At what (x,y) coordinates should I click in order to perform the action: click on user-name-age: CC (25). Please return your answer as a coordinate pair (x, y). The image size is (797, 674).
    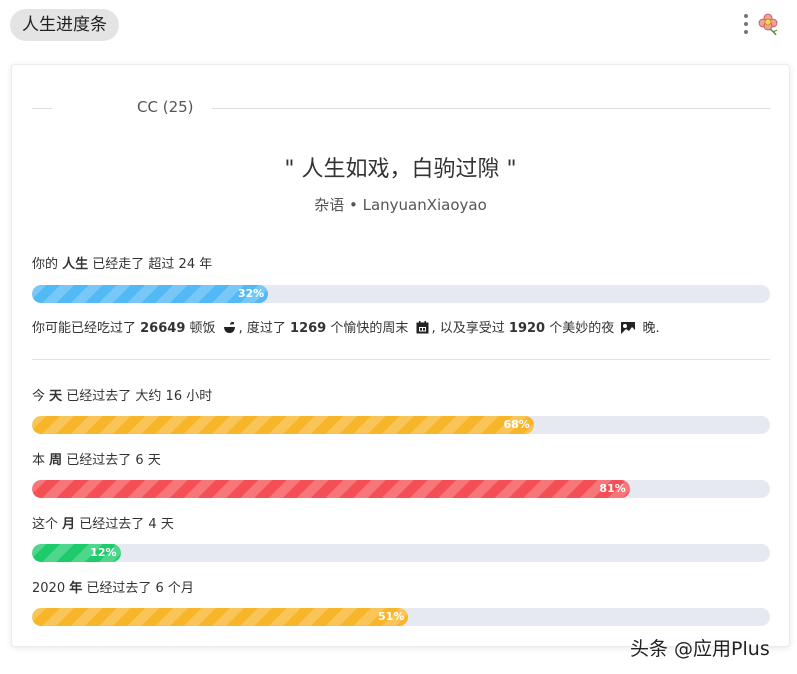
    Looking at the image, I should click on (165, 107).